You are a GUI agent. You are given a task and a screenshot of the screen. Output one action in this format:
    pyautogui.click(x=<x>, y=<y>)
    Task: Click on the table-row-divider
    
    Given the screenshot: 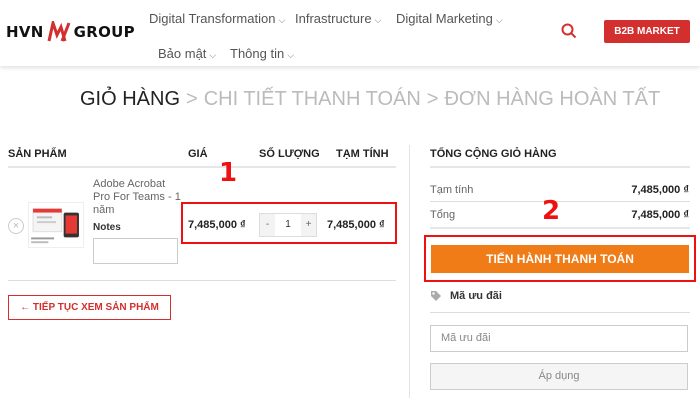 What is the action you would take?
    pyautogui.click(x=202, y=280)
    